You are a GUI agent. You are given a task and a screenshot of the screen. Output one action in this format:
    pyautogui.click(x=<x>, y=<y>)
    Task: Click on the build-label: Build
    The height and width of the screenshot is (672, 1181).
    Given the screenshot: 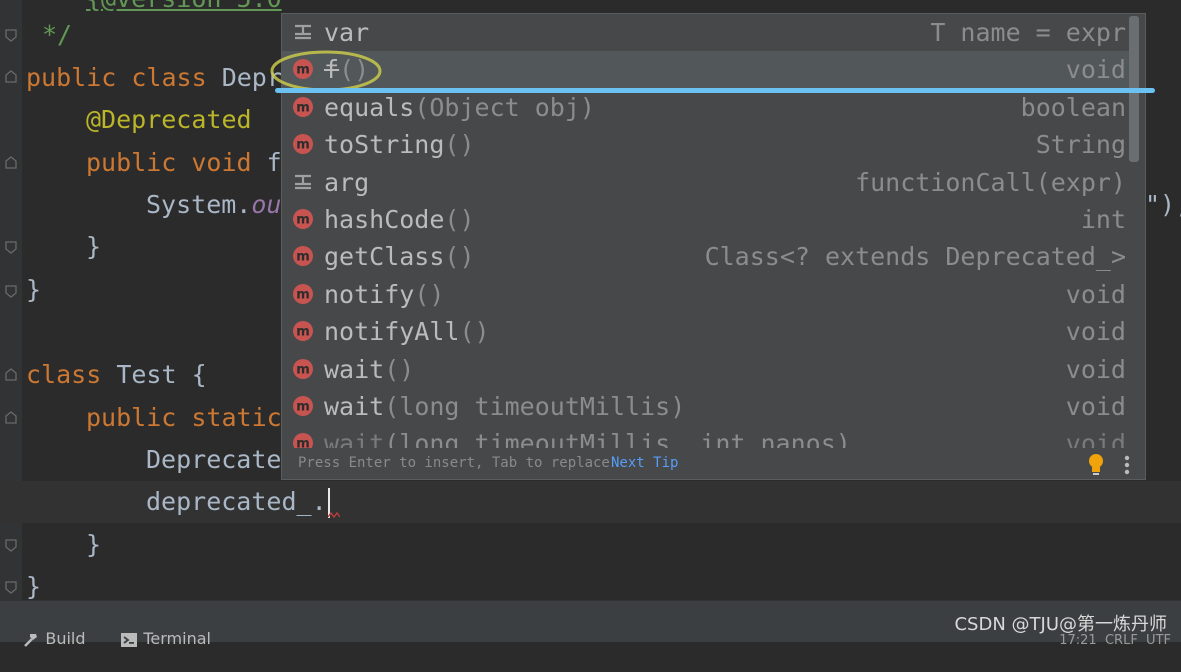 What is the action you would take?
    pyautogui.click(x=65, y=638)
    